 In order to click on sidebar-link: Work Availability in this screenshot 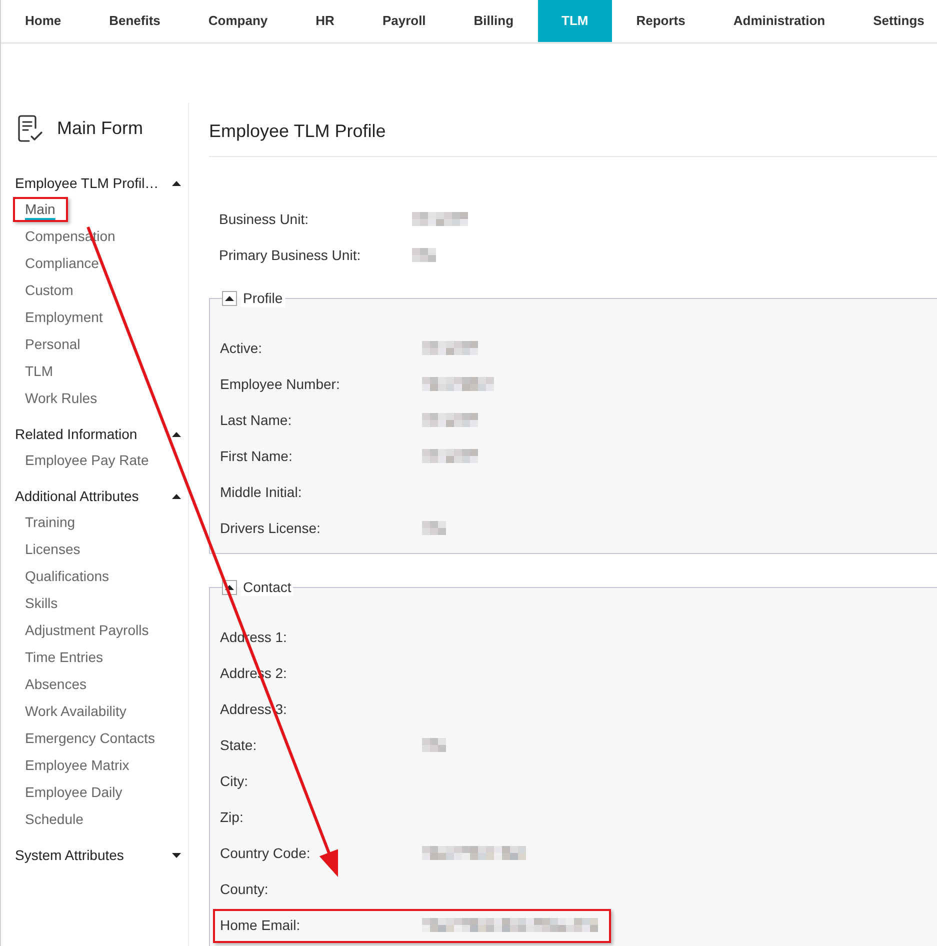, I will do `click(75, 711)`.